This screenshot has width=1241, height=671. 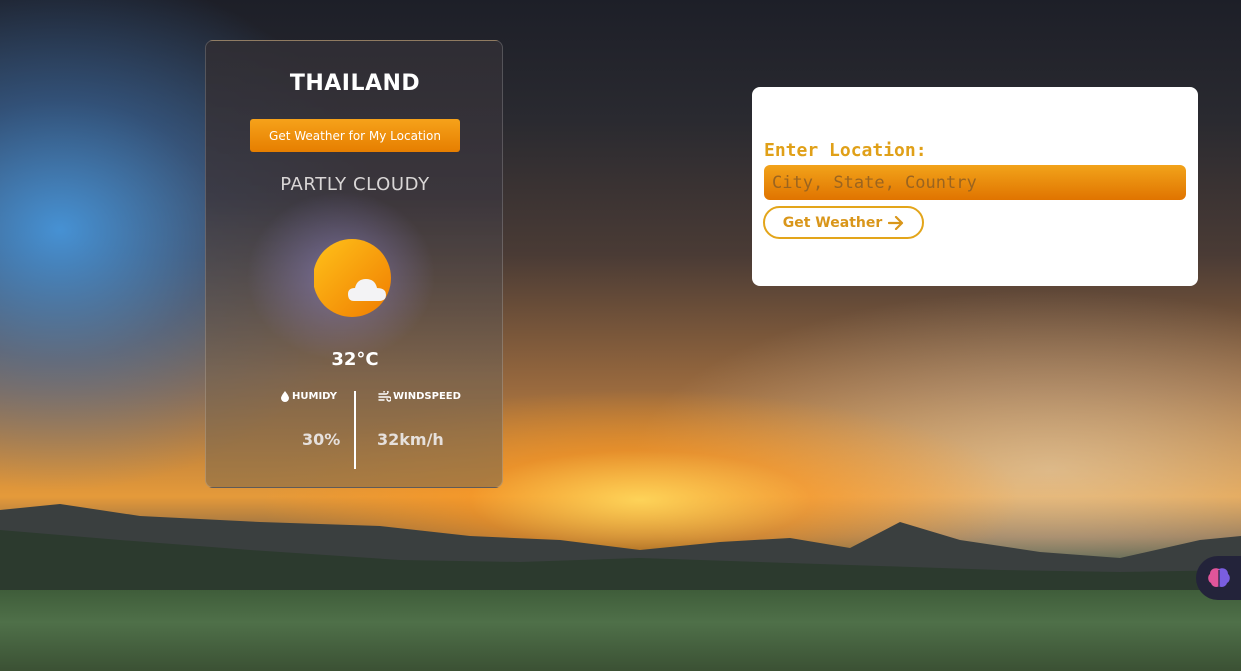 I want to click on droplet-icon, so click(x=285, y=396).